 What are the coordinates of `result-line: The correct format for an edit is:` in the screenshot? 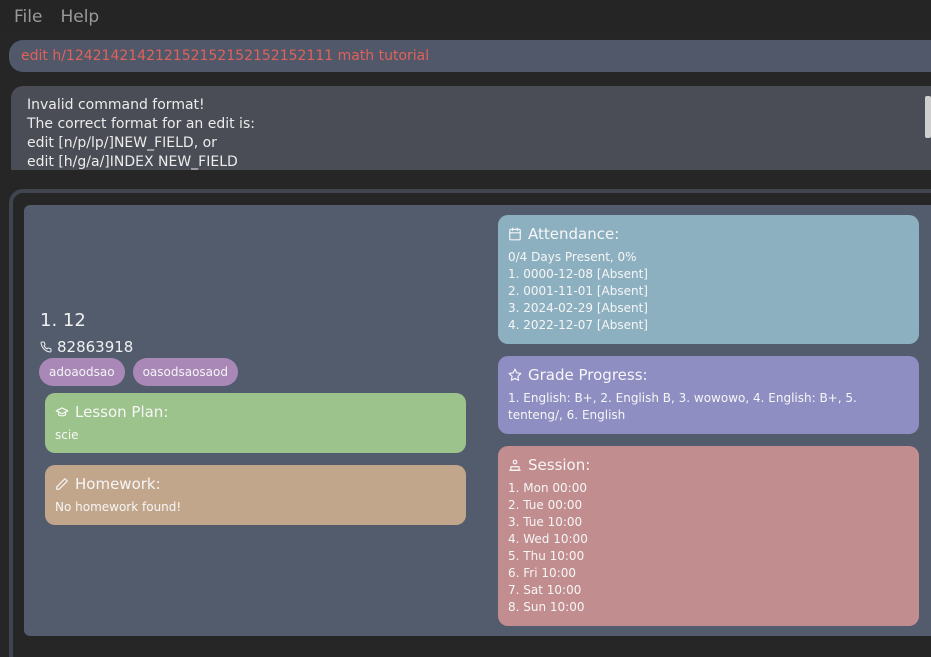 It's located at (141, 124).